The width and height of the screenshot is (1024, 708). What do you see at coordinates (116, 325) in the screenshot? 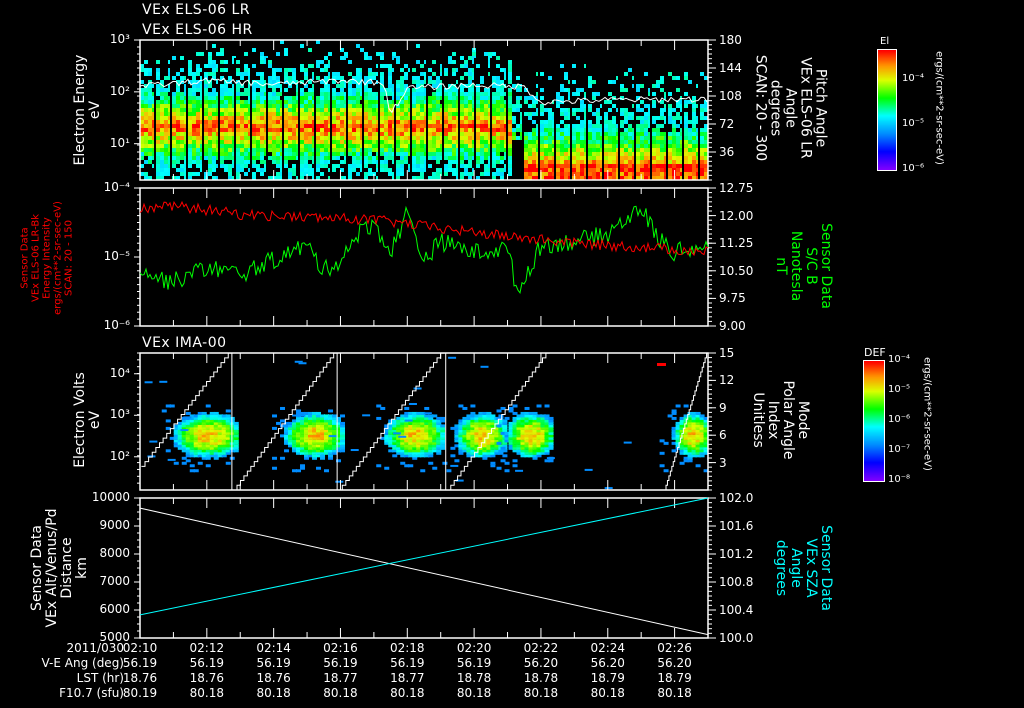
I see `y-tick-label: 10⁻⁶` at bounding box center [116, 325].